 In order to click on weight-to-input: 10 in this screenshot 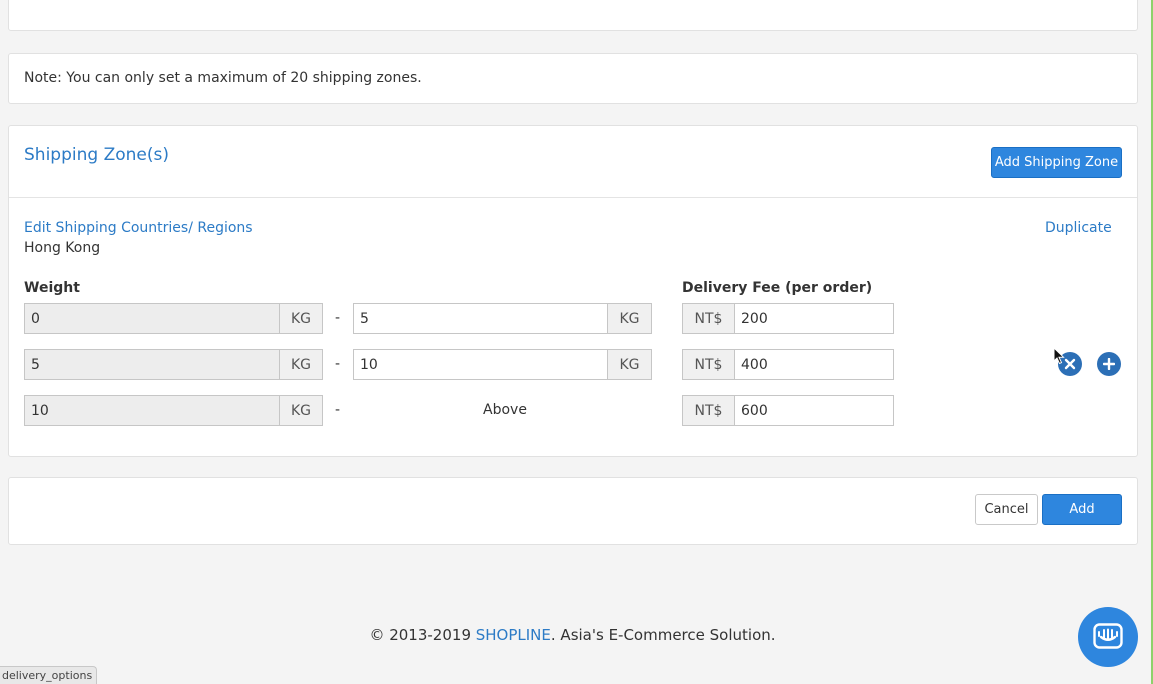, I will do `click(481, 364)`.